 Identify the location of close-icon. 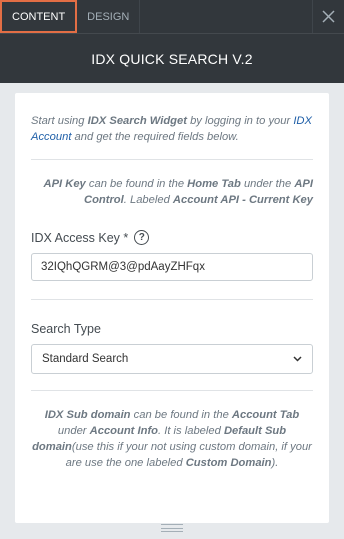
(328, 16).